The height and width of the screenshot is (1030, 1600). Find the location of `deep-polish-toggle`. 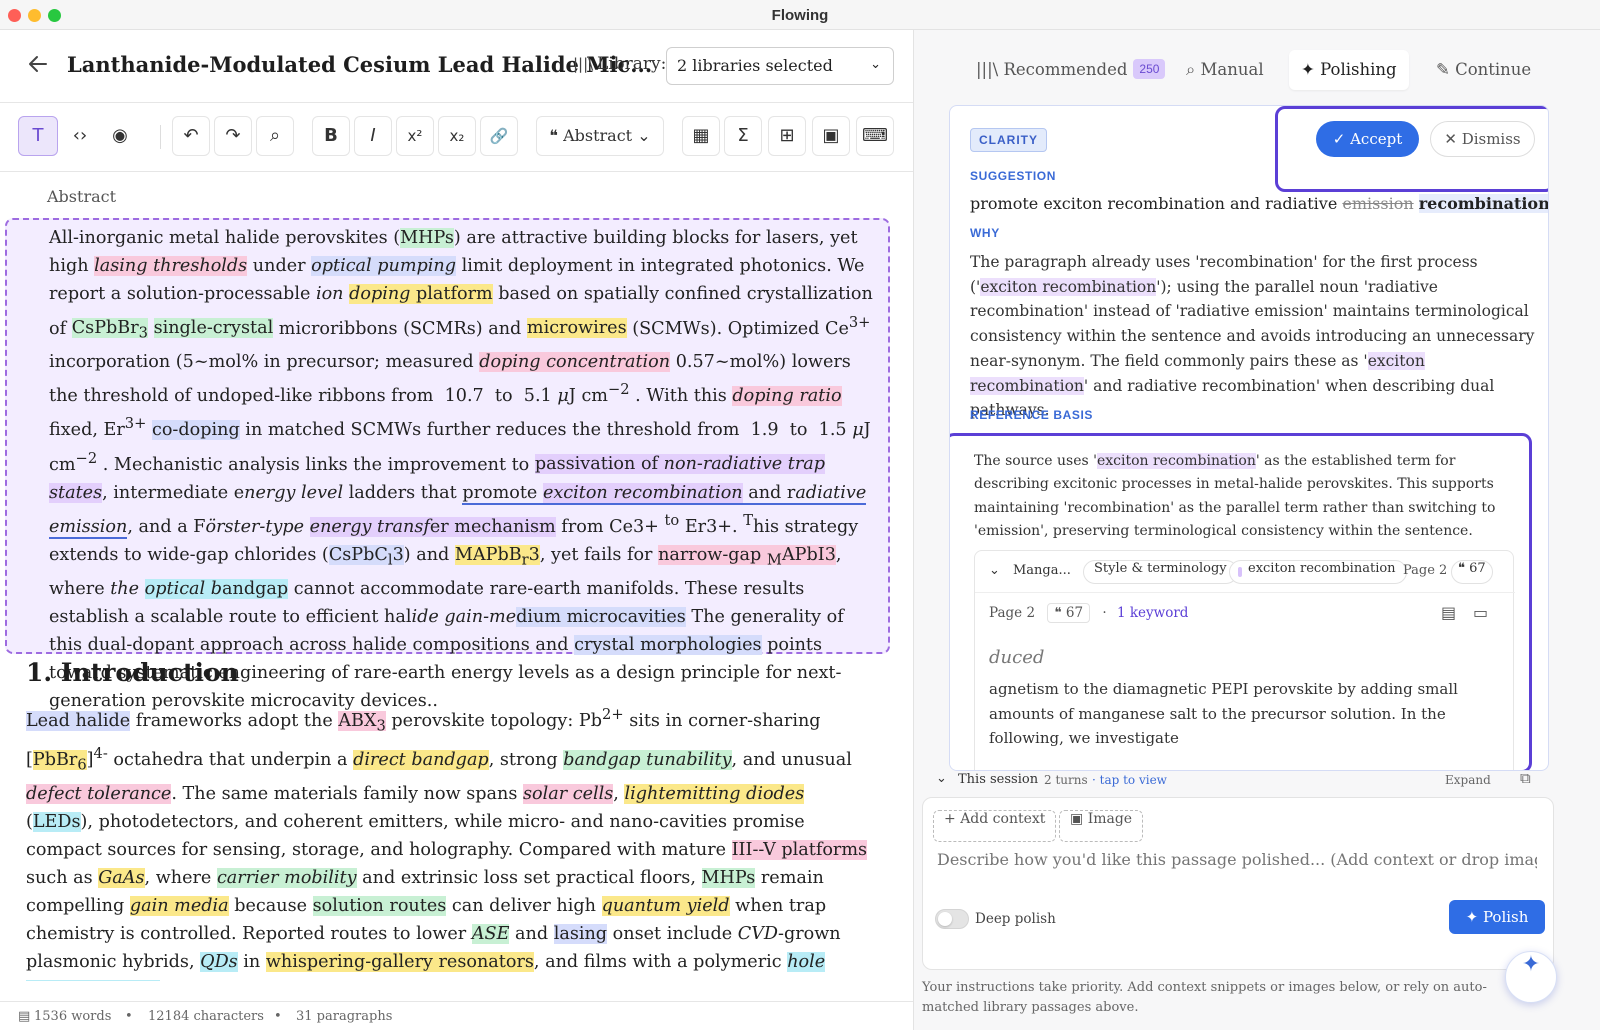

deep-polish-toggle is located at coordinates (952, 919).